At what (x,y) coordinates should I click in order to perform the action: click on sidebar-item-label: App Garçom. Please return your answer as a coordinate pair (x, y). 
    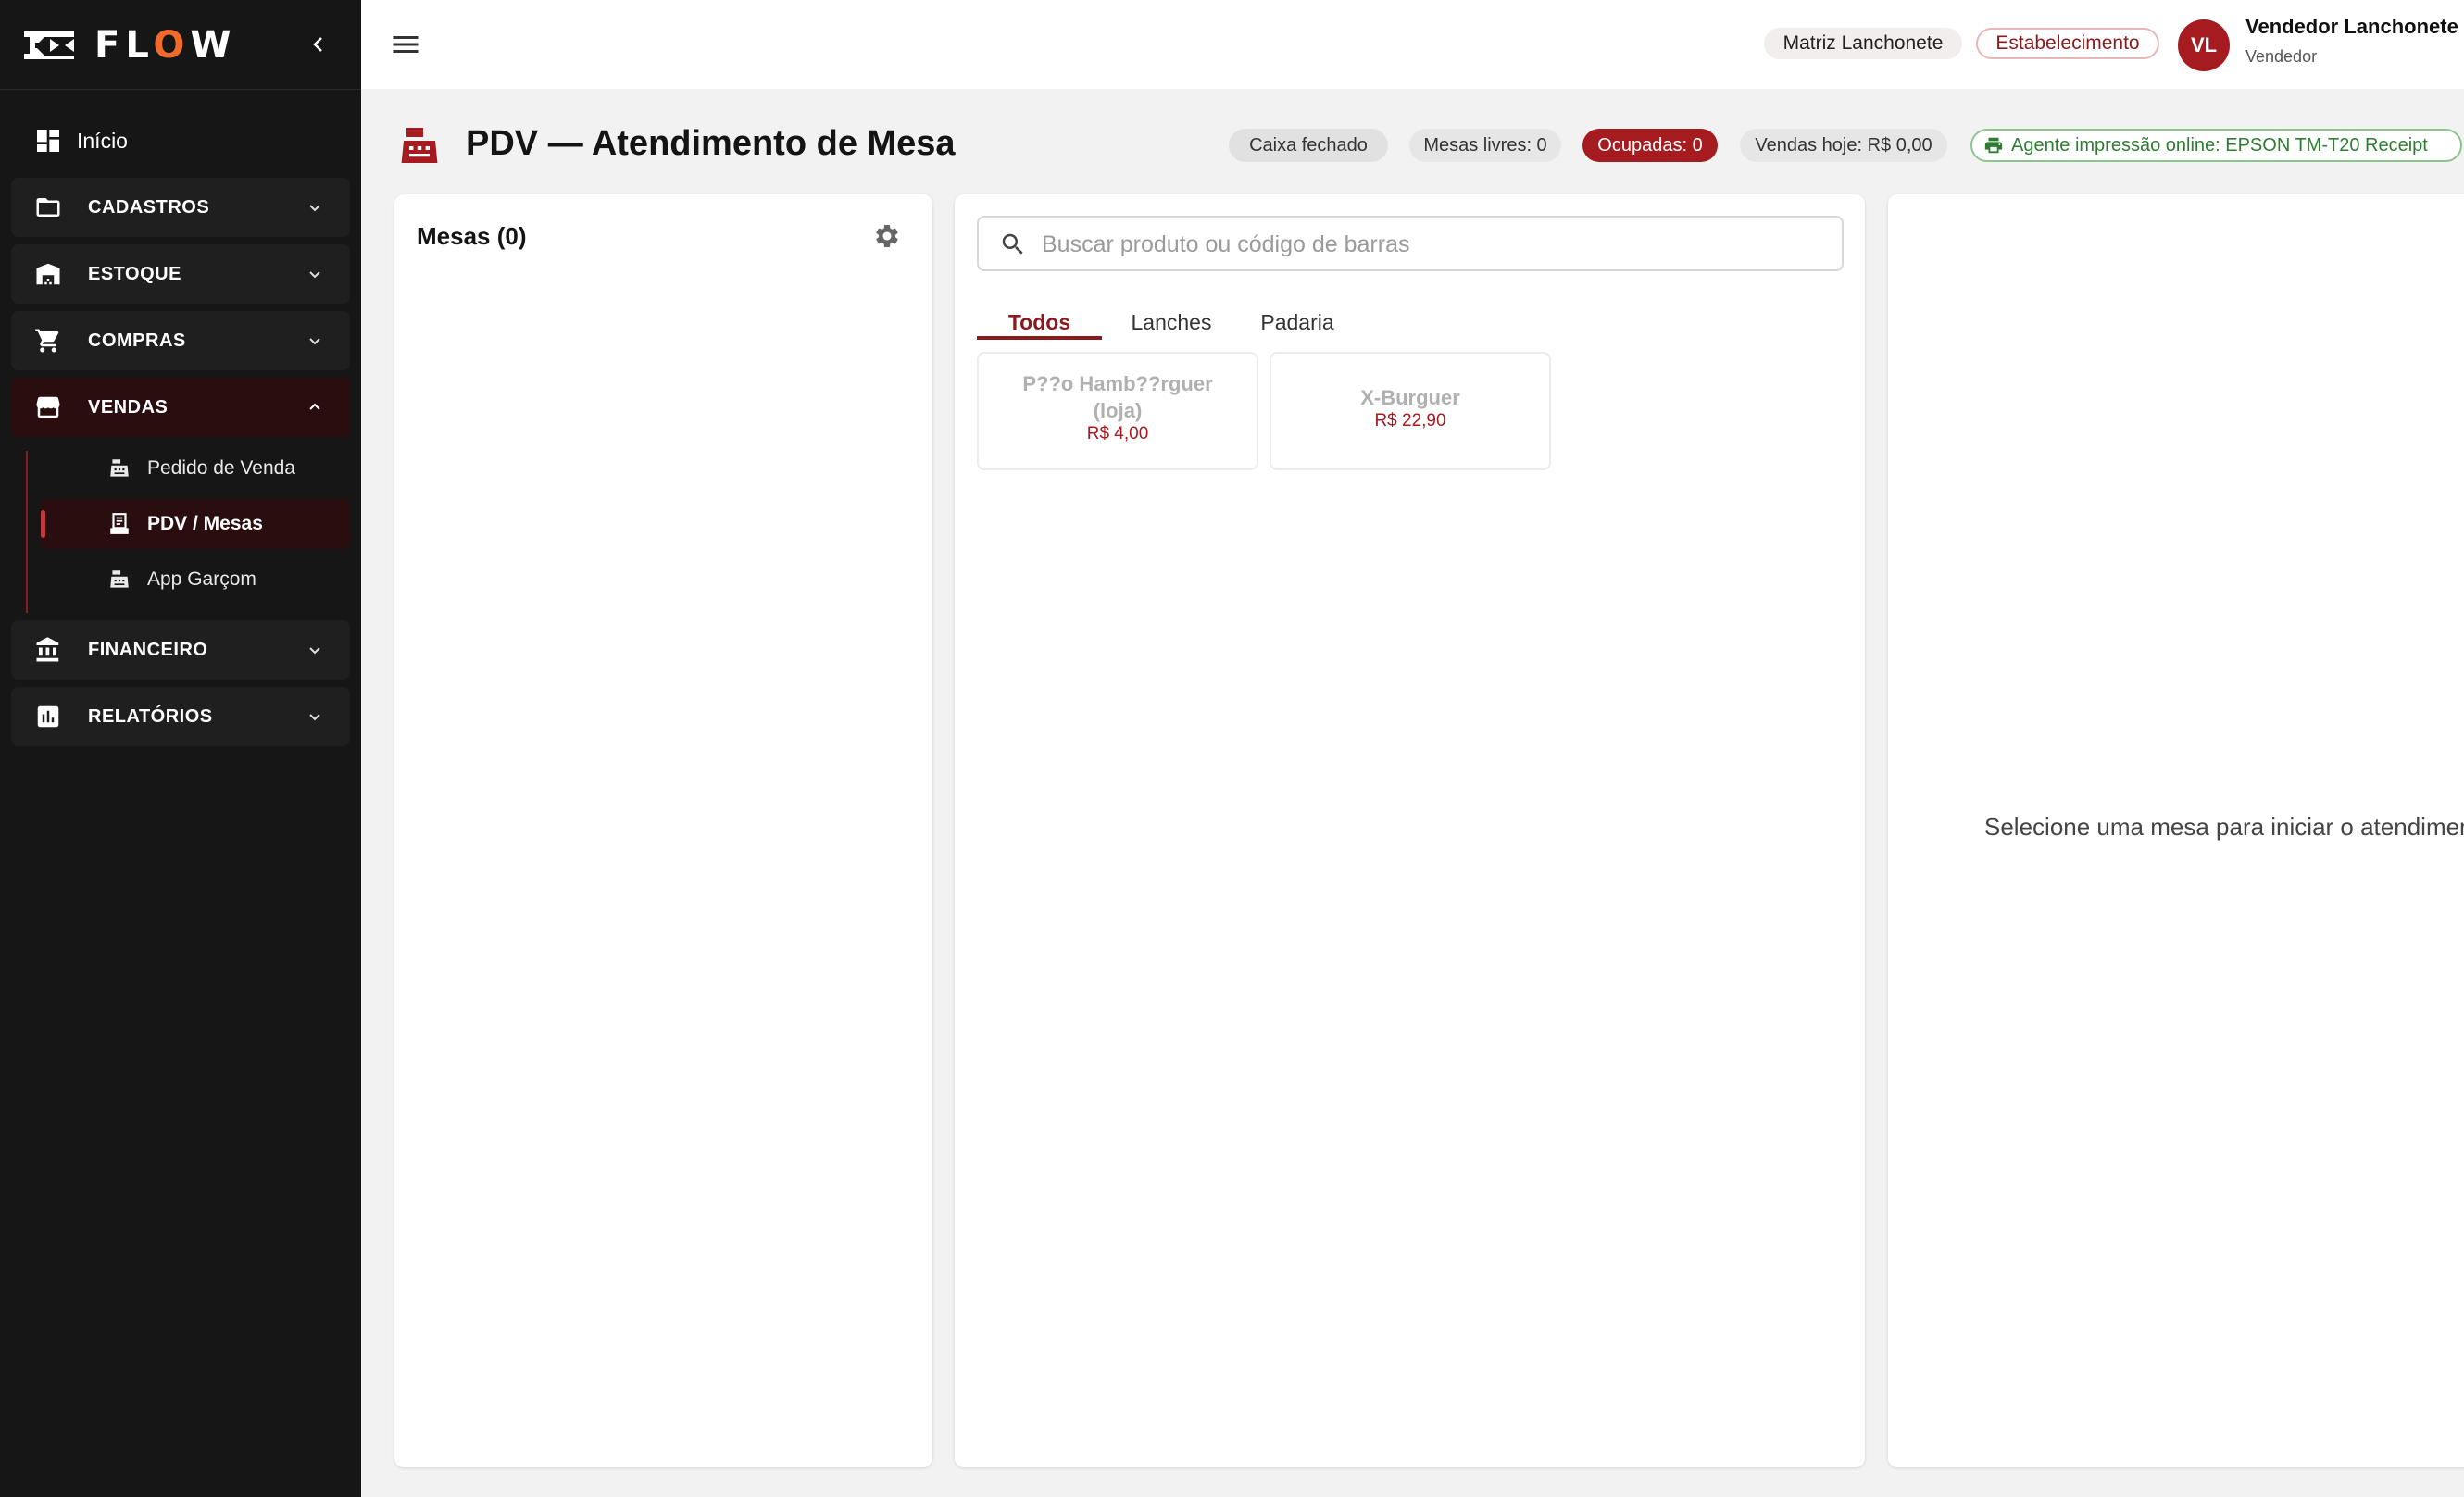
    Looking at the image, I should click on (201, 579).